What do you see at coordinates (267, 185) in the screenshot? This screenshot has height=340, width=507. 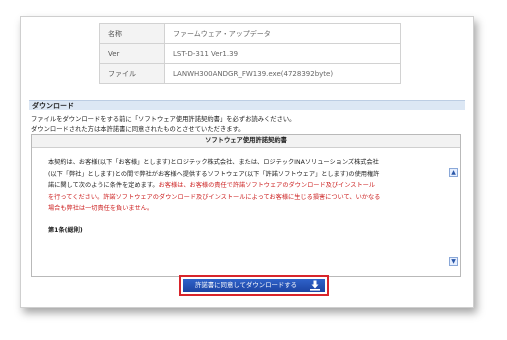 I see `license-warning-text: お客様は、お客様の責任で許諾ソフトウェアのダウンロード及びインストール` at bounding box center [267, 185].